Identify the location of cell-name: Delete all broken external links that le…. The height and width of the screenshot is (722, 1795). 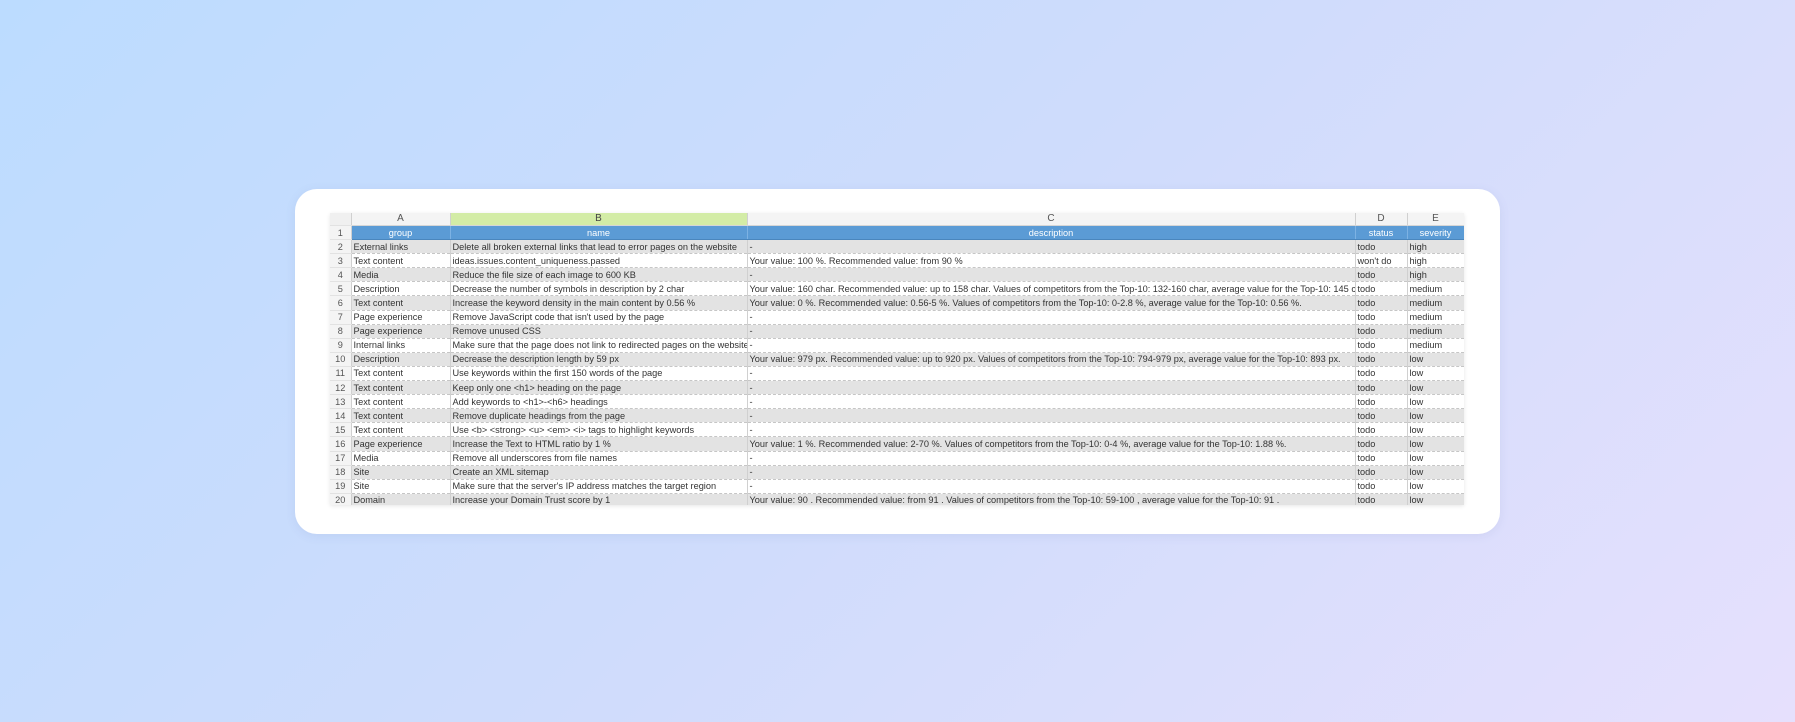
(599, 247).